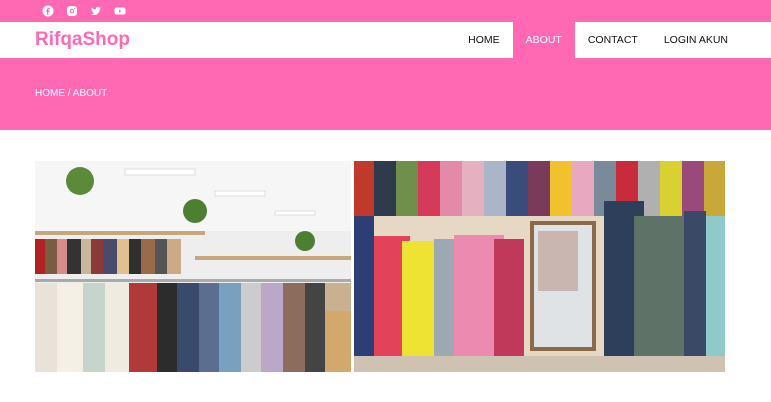 The width and height of the screenshot is (771, 402). What do you see at coordinates (385, 40) in the screenshot?
I see `main-navbar: RifqaShop HOME ABOUT CONTACT LOGIN AKUN` at bounding box center [385, 40].